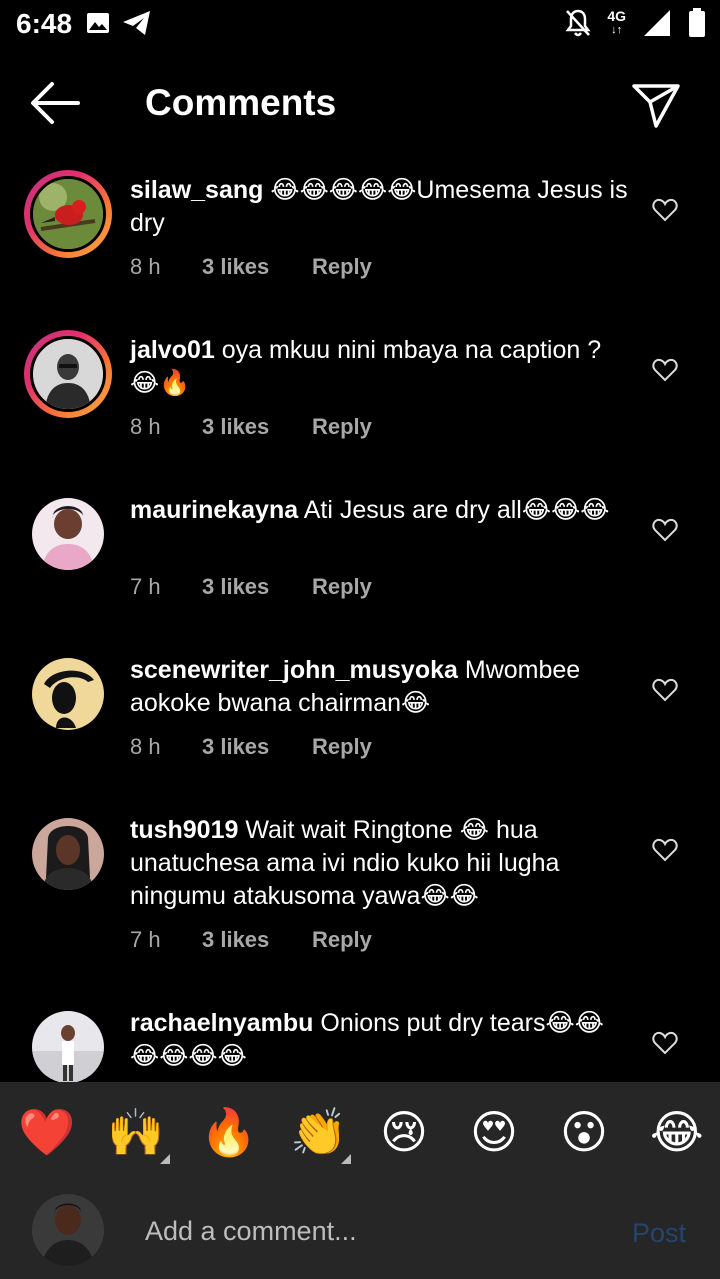 This screenshot has height=1279, width=720. Describe the element at coordinates (46, 1132) in the screenshot. I see `reaction-heart-emoji: ❤️` at that location.